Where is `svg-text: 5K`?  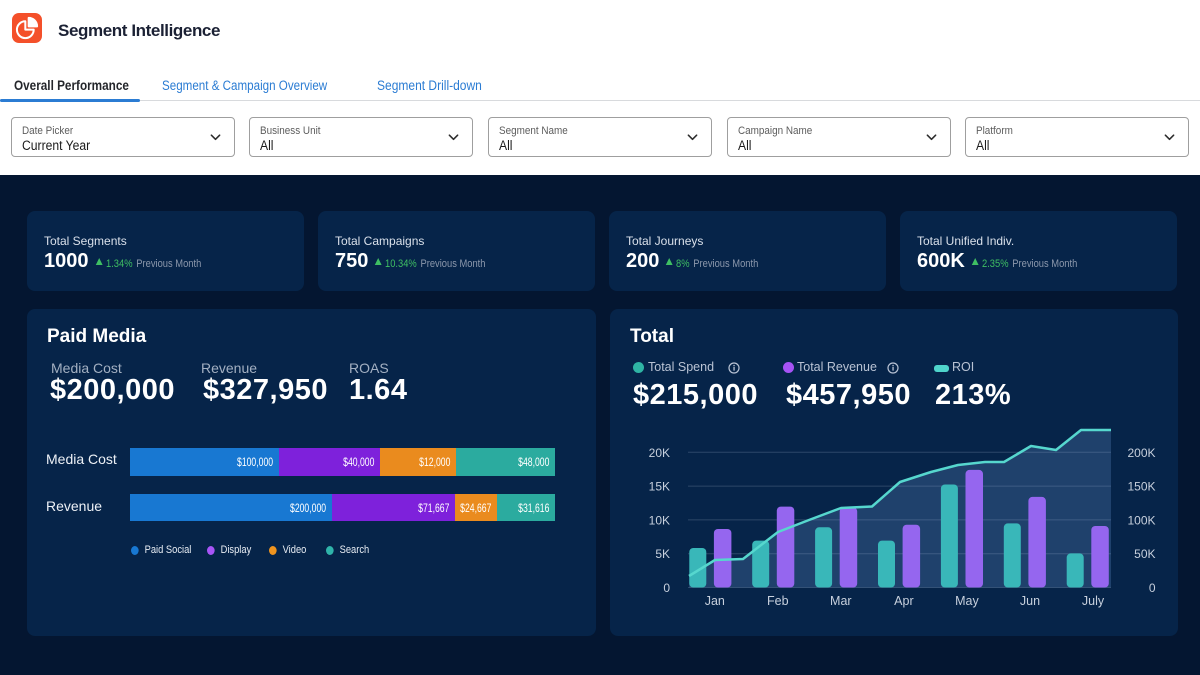 svg-text: 5K is located at coordinates (662, 554).